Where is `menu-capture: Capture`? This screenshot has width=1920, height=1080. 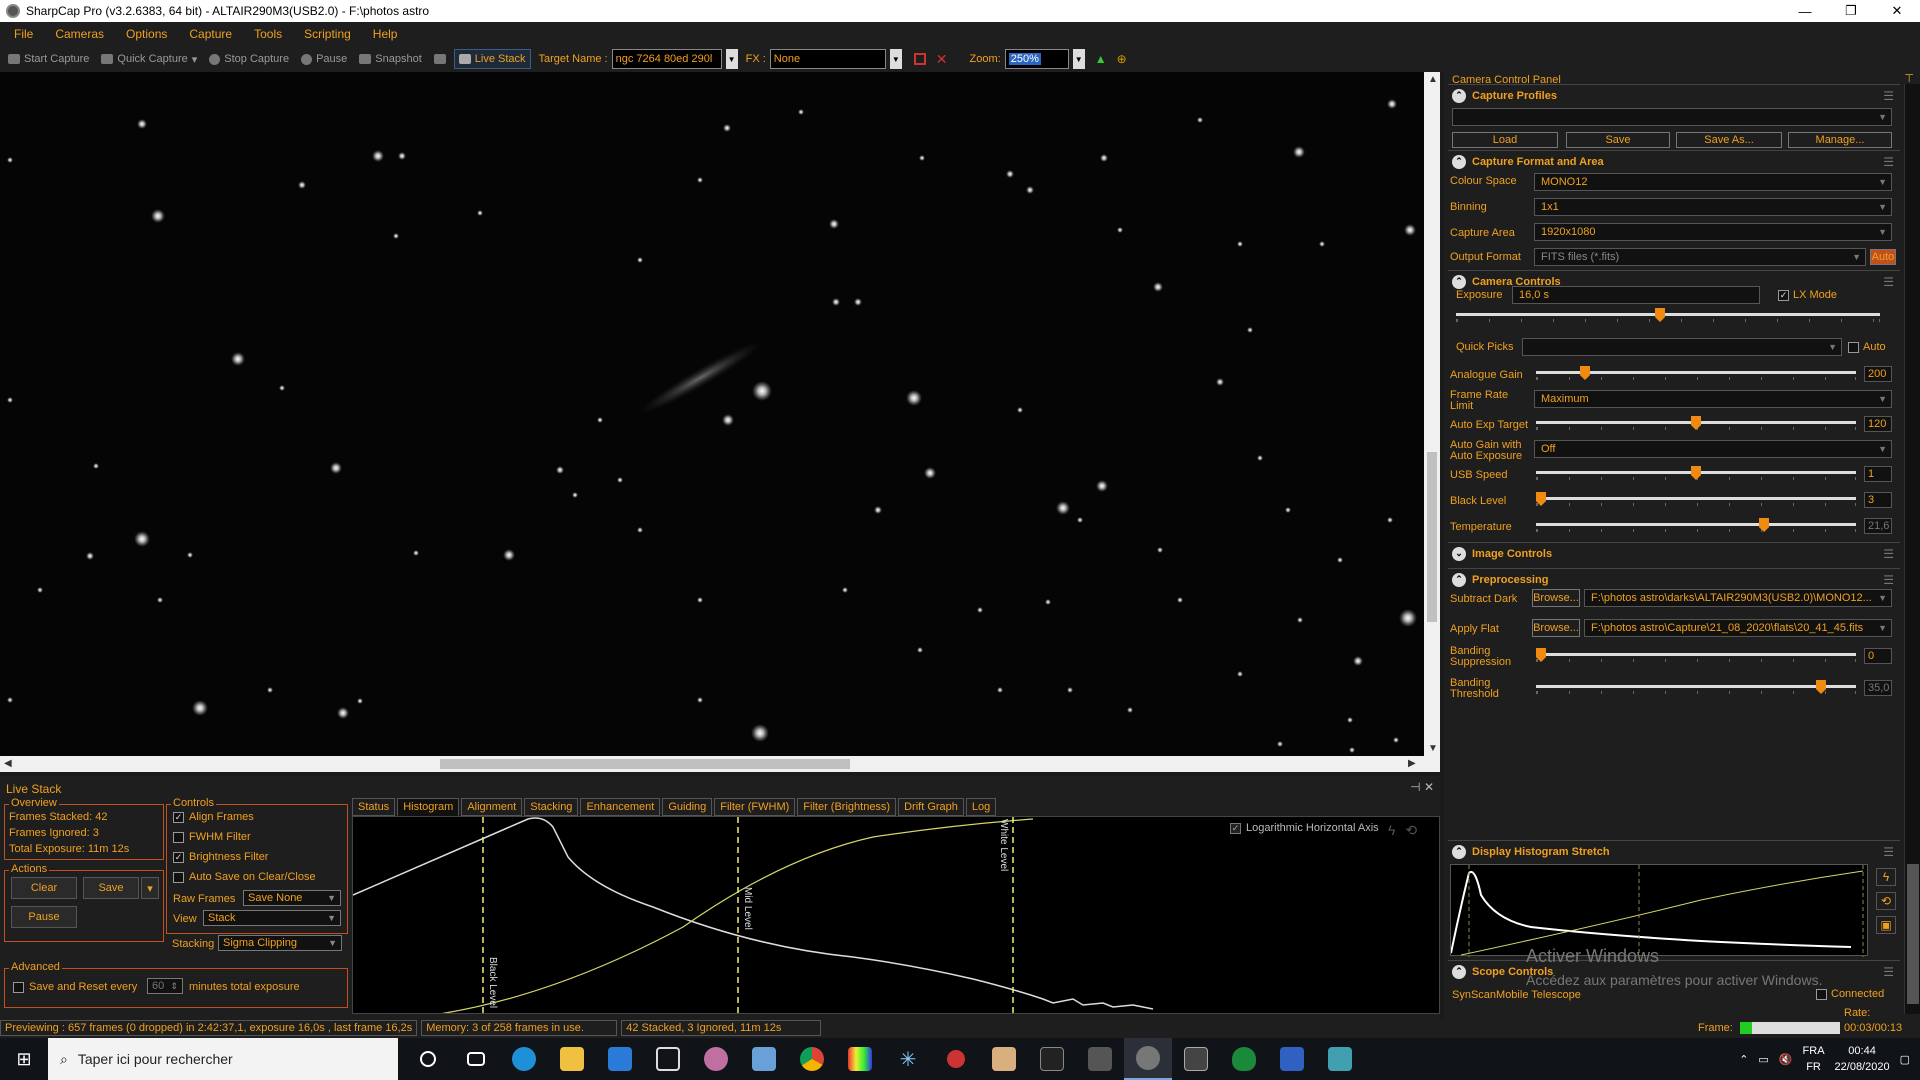 menu-capture: Capture is located at coordinates (210, 34).